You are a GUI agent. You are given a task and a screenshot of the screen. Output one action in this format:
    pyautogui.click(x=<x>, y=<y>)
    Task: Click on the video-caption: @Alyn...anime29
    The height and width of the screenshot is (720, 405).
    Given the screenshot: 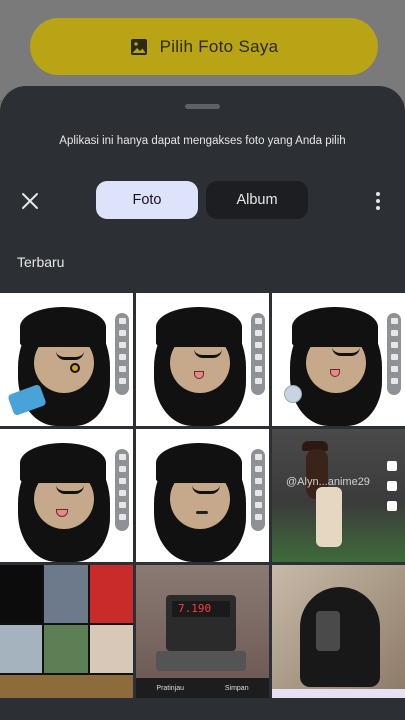 What is the action you would take?
    pyautogui.click(x=328, y=482)
    